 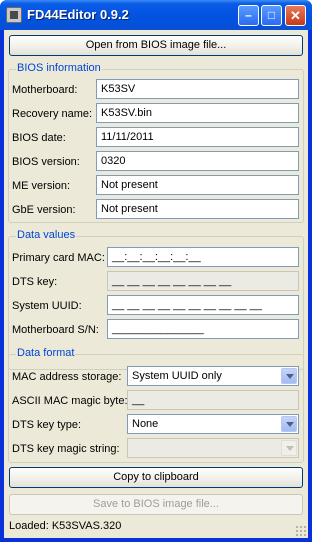 What do you see at coordinates (45, 90) in the screenshot?
I see `motherboard-label: Motherboard:` at bounding box center [45, 90].